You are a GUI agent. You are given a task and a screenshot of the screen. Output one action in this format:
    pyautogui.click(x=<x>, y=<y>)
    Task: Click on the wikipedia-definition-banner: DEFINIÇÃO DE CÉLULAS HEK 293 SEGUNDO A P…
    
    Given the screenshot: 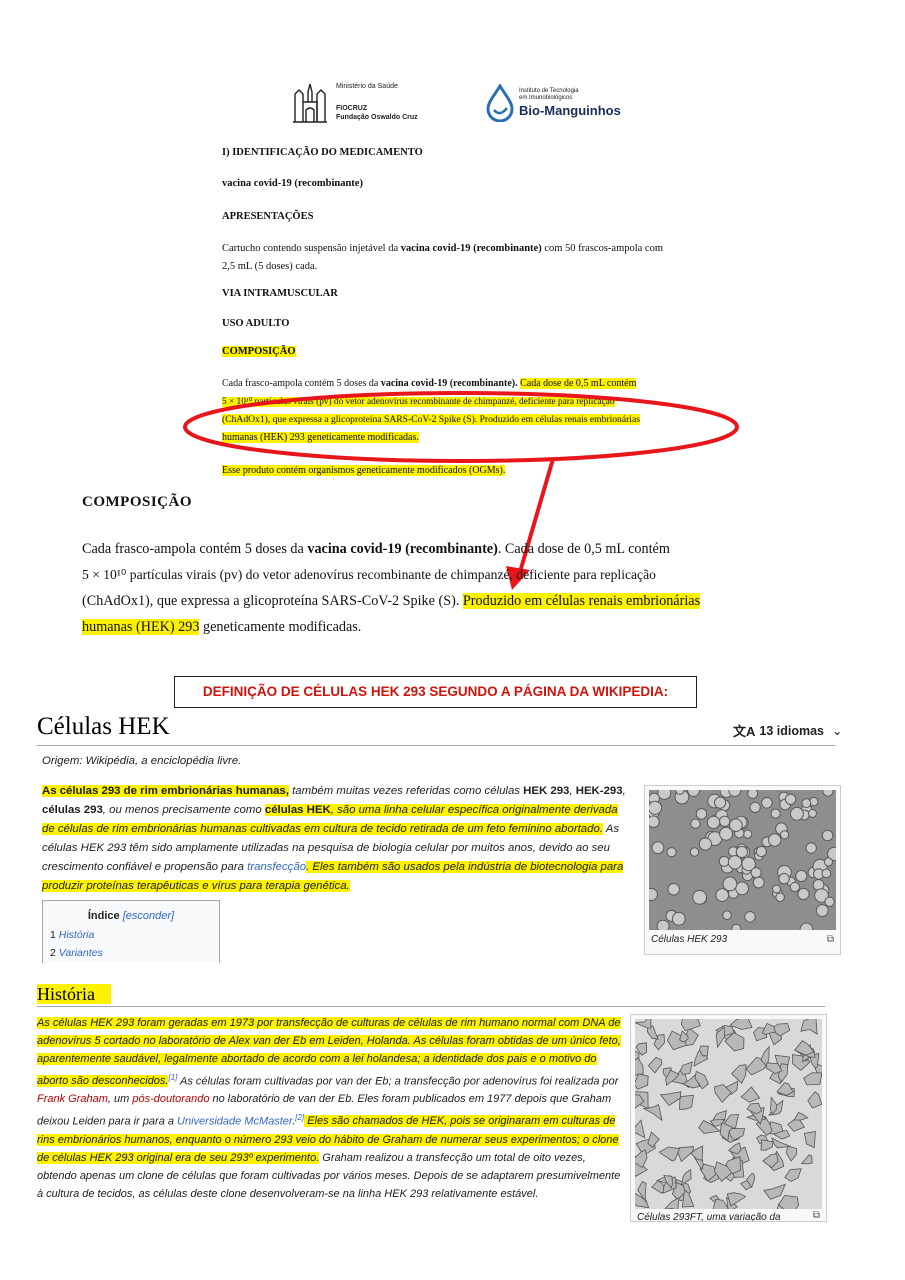 What is the action you would take?
    pyautogui.click(x=435, y=692)
    